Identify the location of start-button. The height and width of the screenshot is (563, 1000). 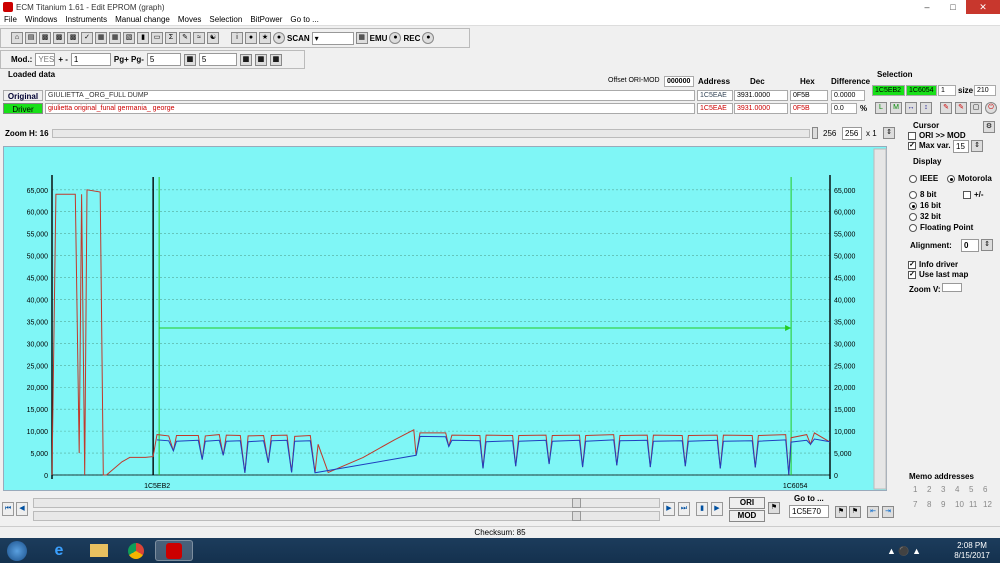
(17, 550).